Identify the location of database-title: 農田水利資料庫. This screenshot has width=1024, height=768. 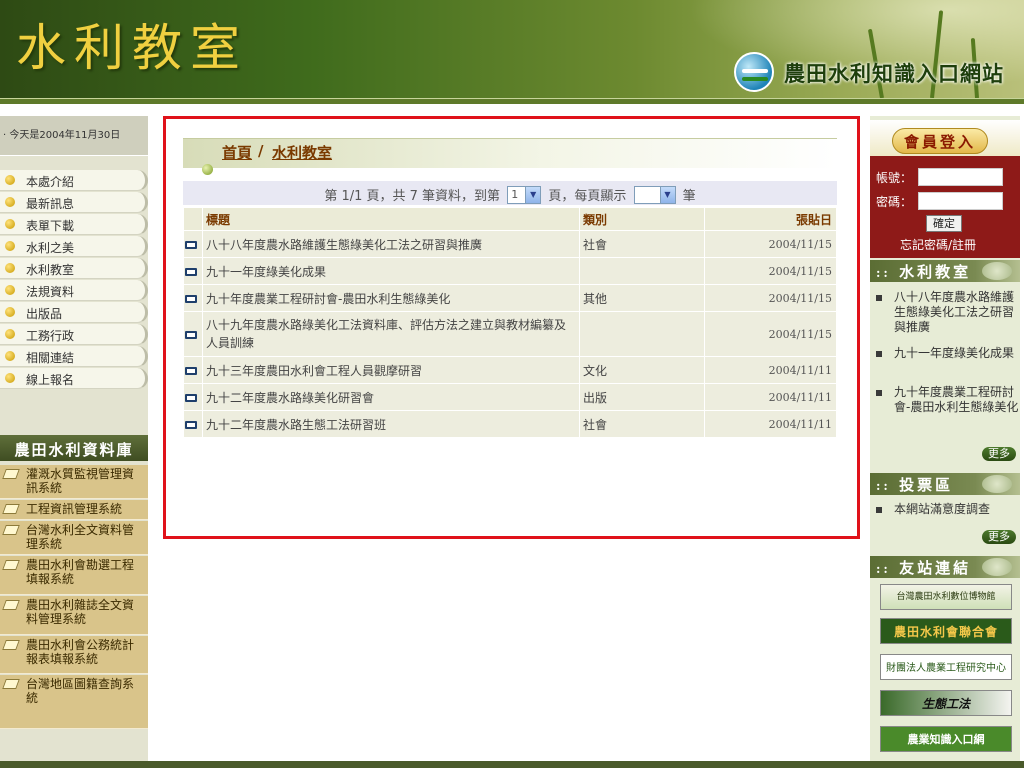
(74, 448).